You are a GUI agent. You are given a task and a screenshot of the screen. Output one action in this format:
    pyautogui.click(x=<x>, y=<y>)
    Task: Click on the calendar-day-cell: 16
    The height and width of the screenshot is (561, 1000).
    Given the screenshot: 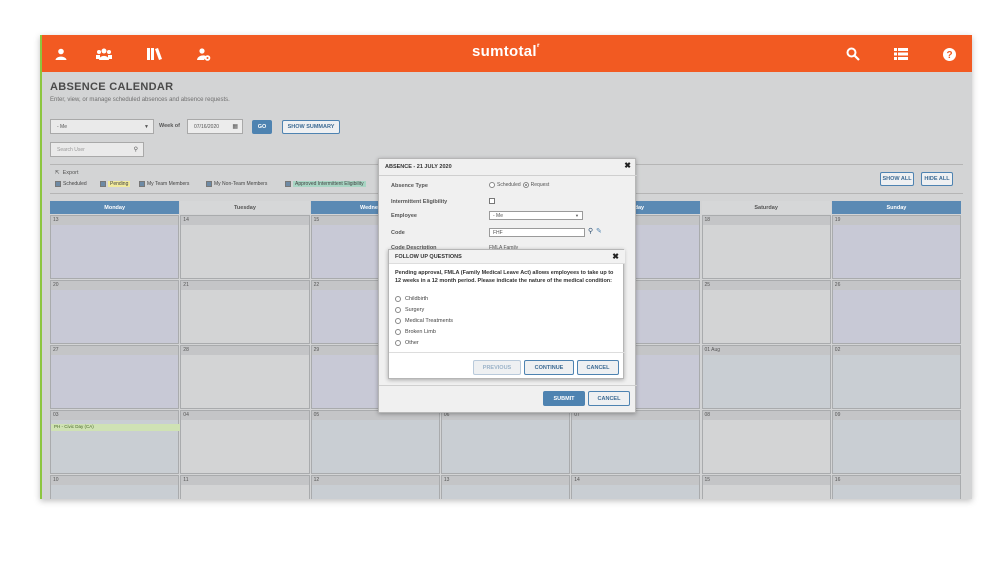 What is the action you would take?
    pyautogui.click(x=896, y=487)
    